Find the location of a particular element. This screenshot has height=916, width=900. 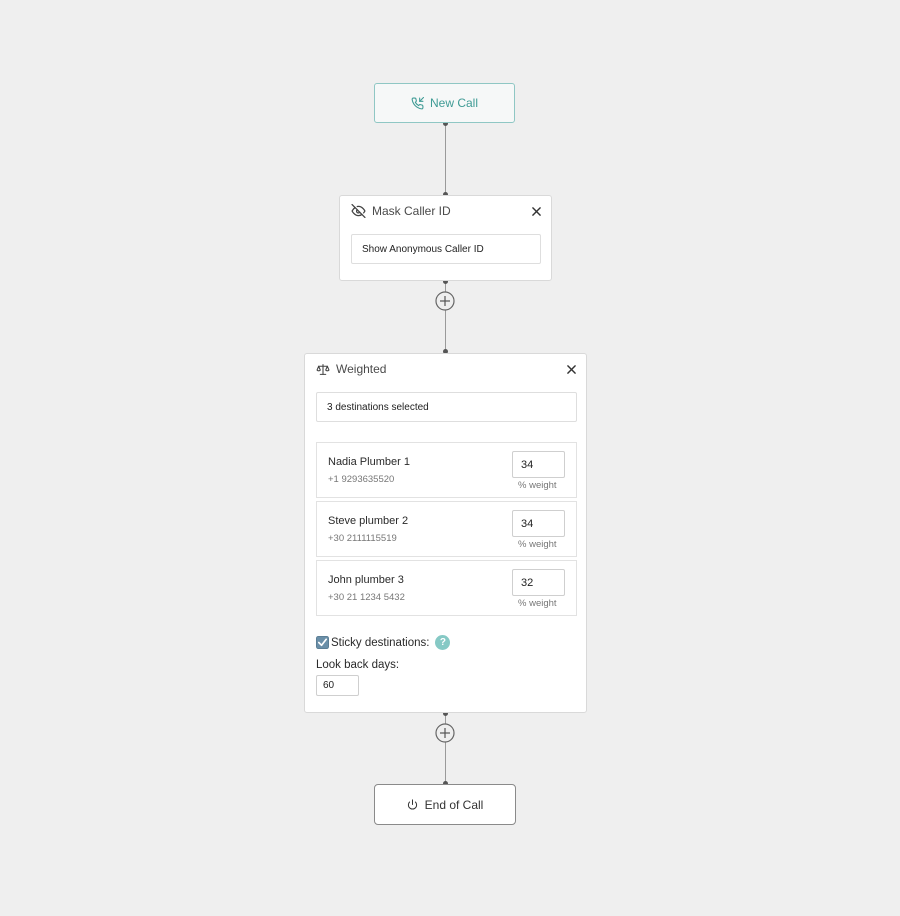

sticky-destinations-row: Sticky destinations: ? is located at coordinates (383, 642).